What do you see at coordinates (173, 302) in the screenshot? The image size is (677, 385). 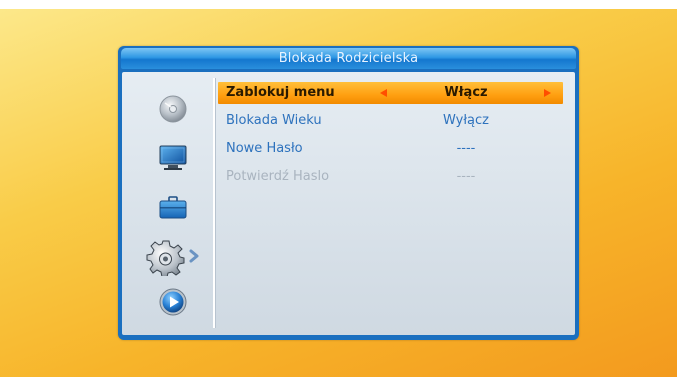 I see `play-icon` at bounding box center [173, 302].